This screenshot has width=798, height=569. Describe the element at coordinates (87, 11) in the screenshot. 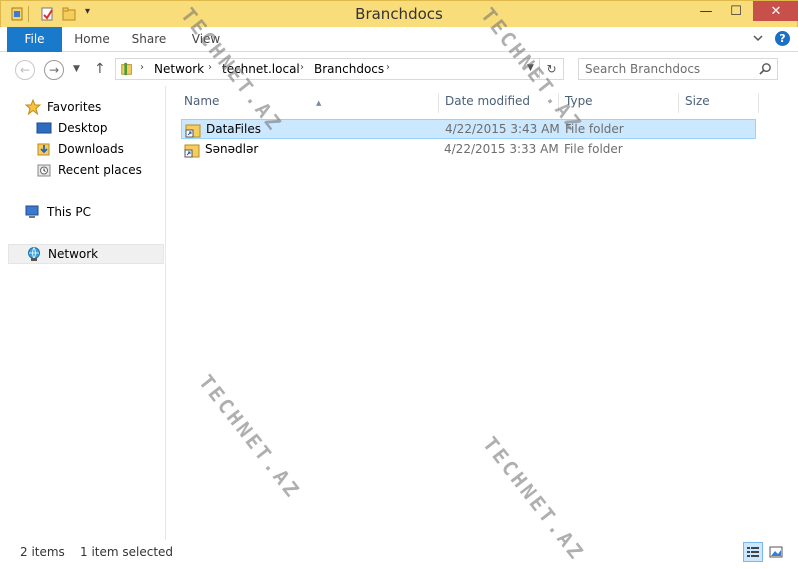

I see `customize-quick-access-icon: ▾` at that location.